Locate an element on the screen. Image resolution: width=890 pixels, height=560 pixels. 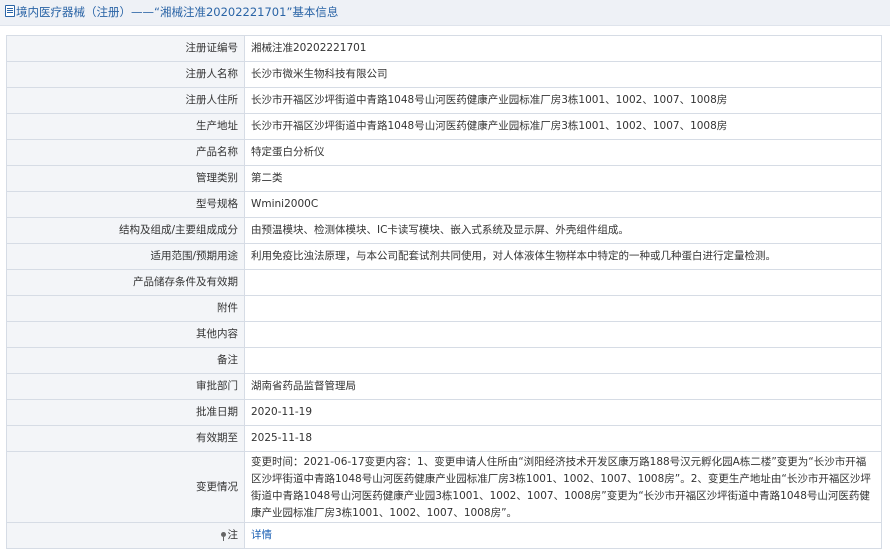
row-label-registrant-name: 注册人名称 is located at coordinates (125, 74).